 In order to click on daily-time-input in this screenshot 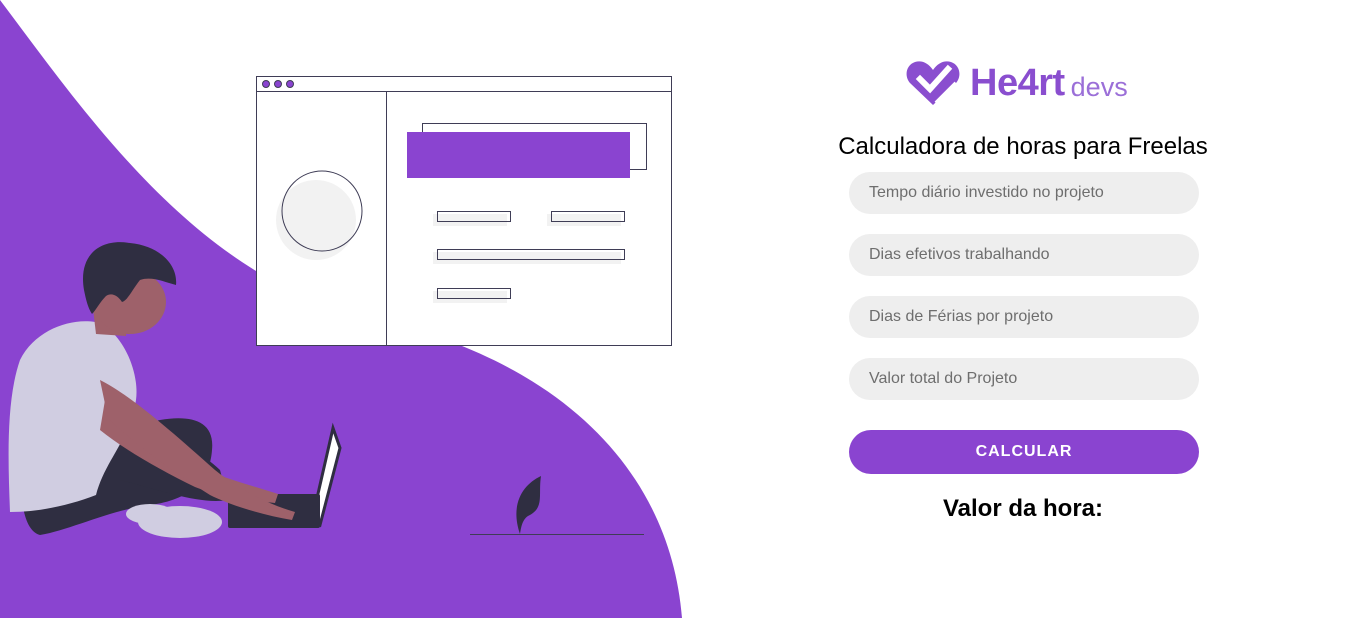, I will do `click(1024, 193)`.